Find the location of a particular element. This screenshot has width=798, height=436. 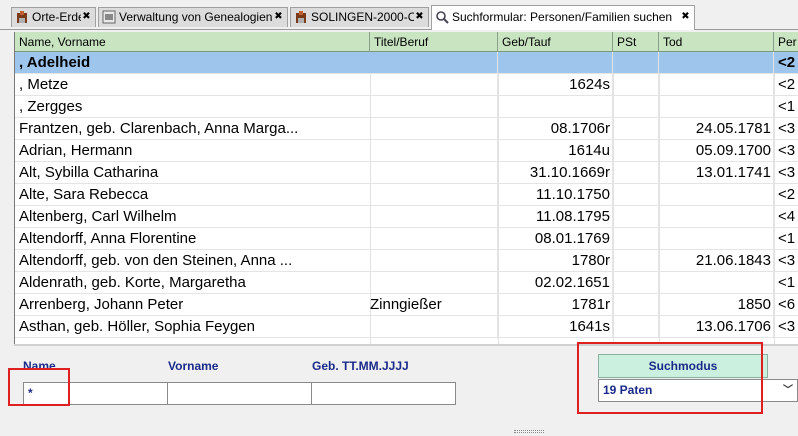

column-header-pst: PSt is located at coordinates (636, 42).